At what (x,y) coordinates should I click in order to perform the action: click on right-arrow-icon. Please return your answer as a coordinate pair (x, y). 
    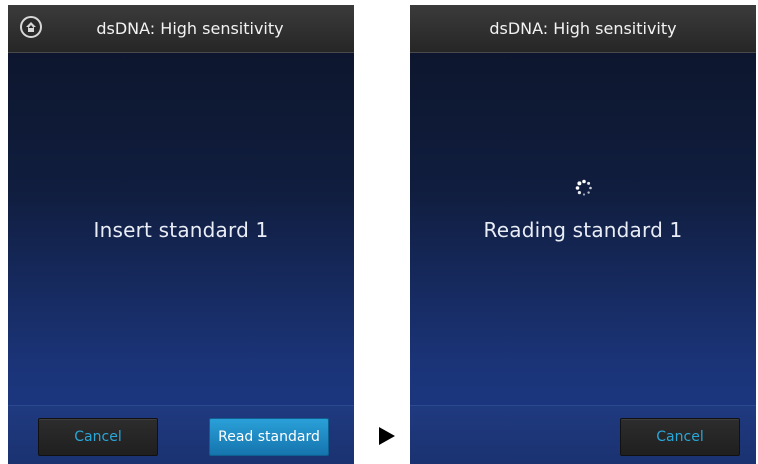
    Looking at the image, I should click on (387, 436).